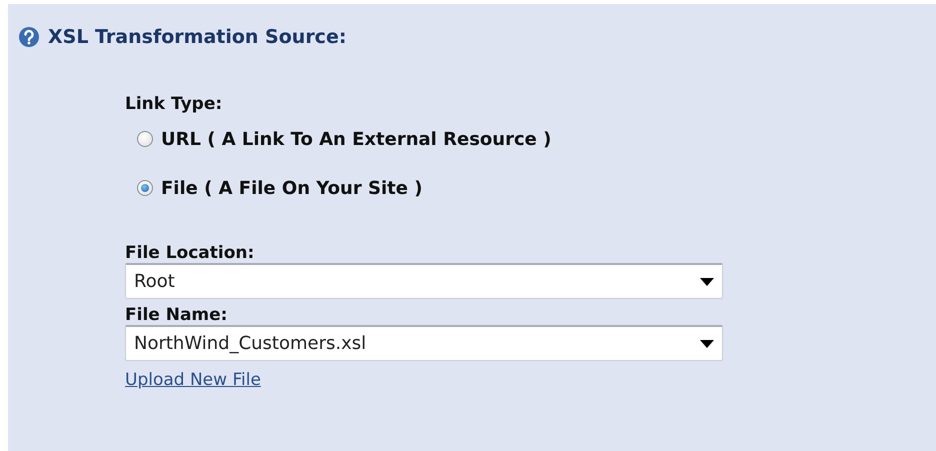  I want to click on dropdown-field: NorthWind_Customers.xsl, so click(424, 343).